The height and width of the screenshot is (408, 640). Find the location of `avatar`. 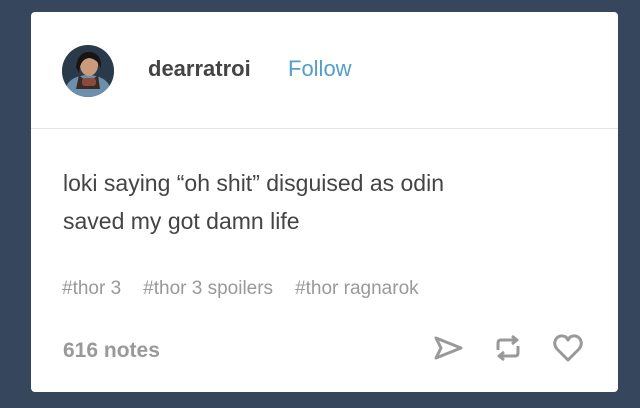

avatar is located at coordinates (88, 71).